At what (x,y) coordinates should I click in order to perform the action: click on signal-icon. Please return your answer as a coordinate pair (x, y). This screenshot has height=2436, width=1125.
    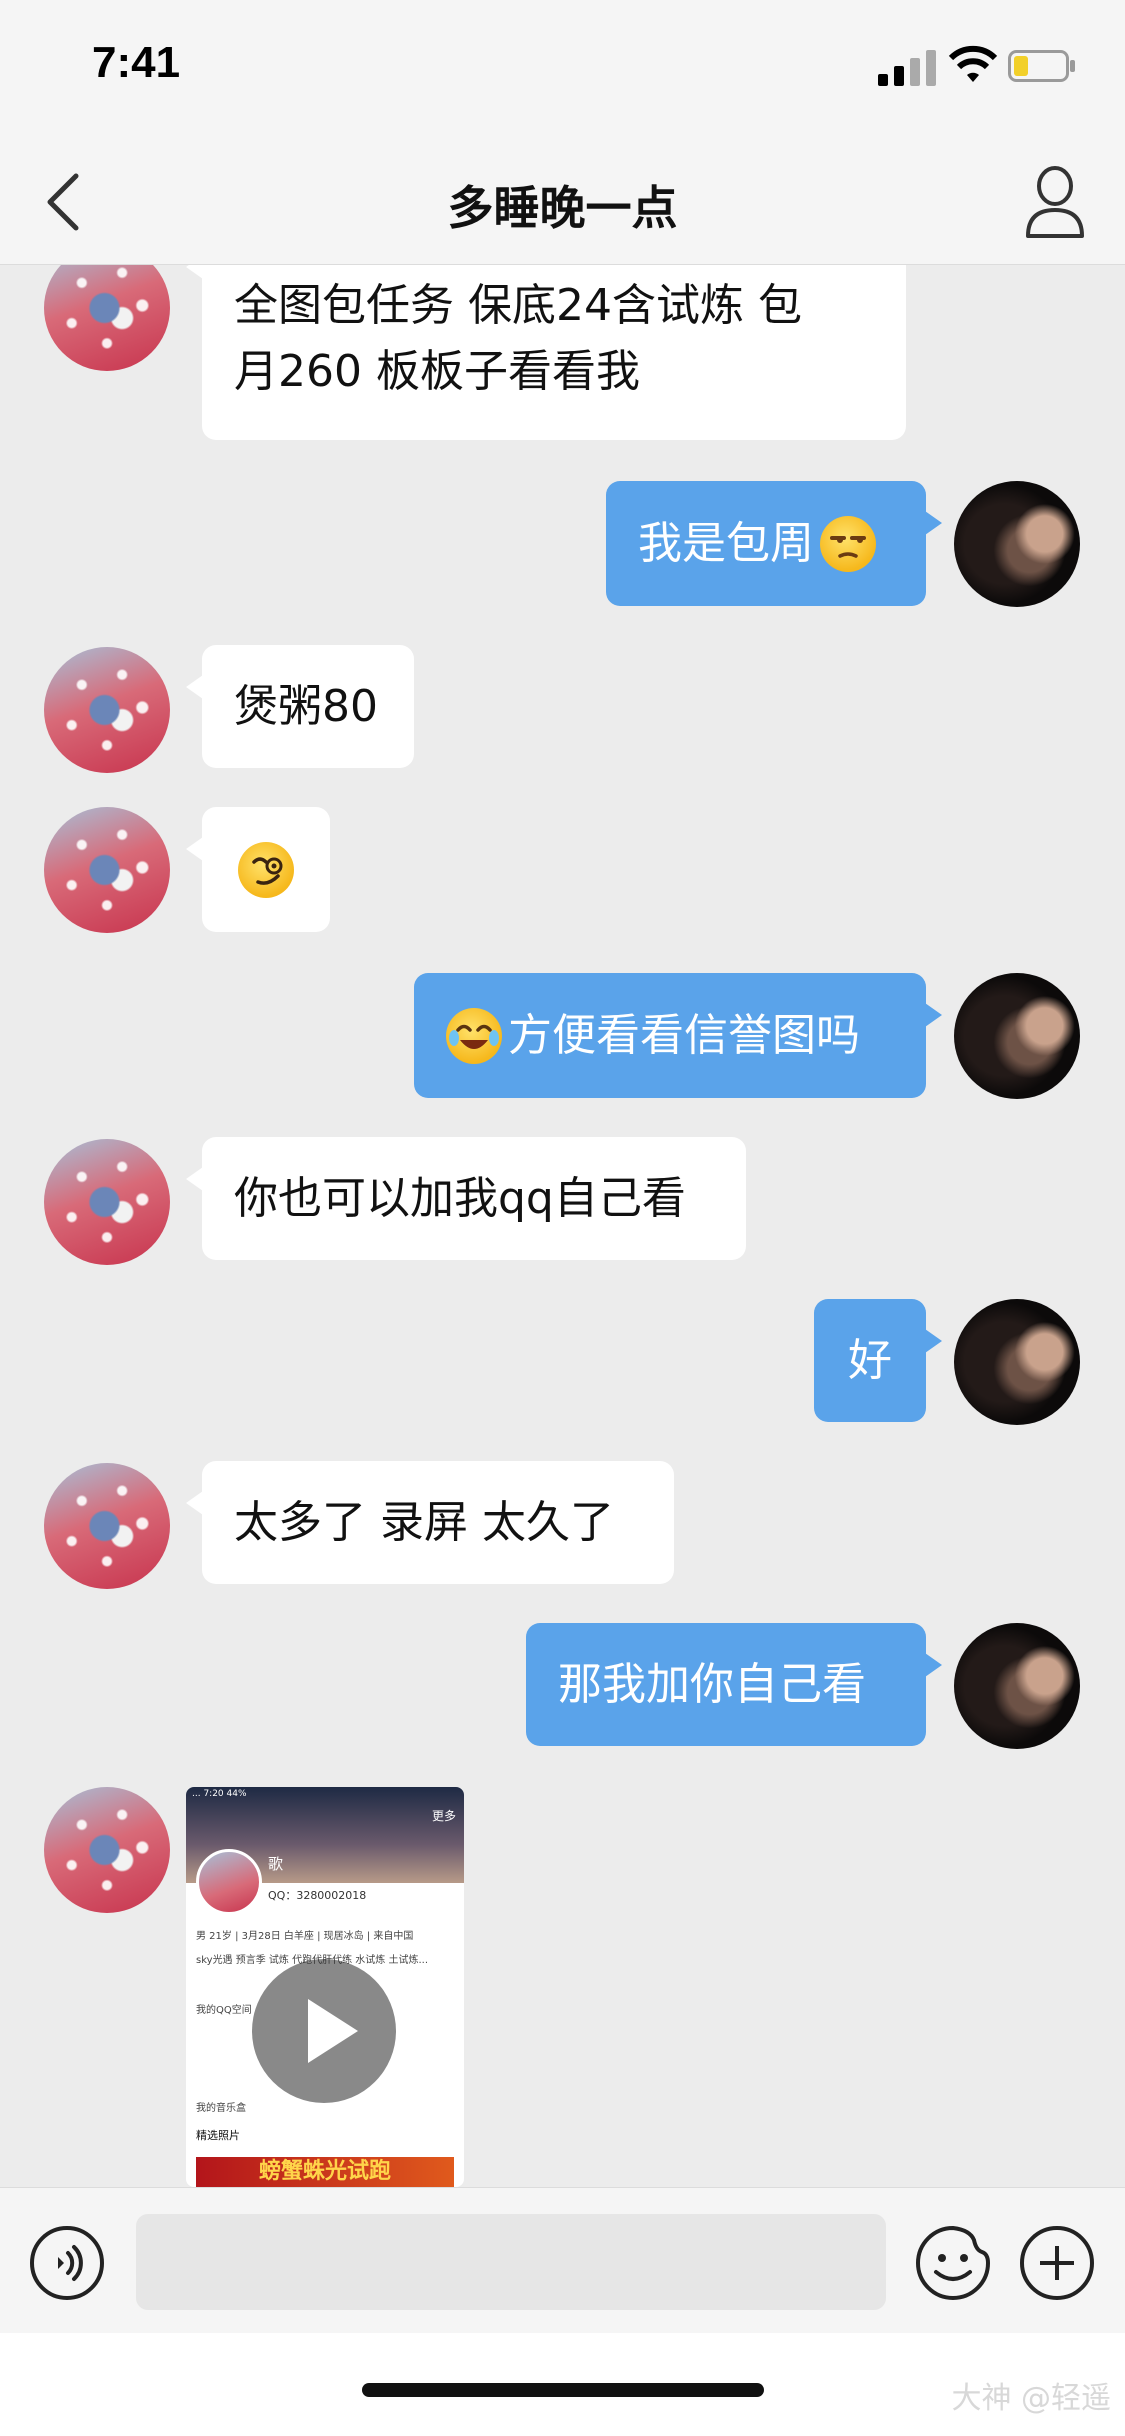
    Looking at the image, I should click on (908, 68).